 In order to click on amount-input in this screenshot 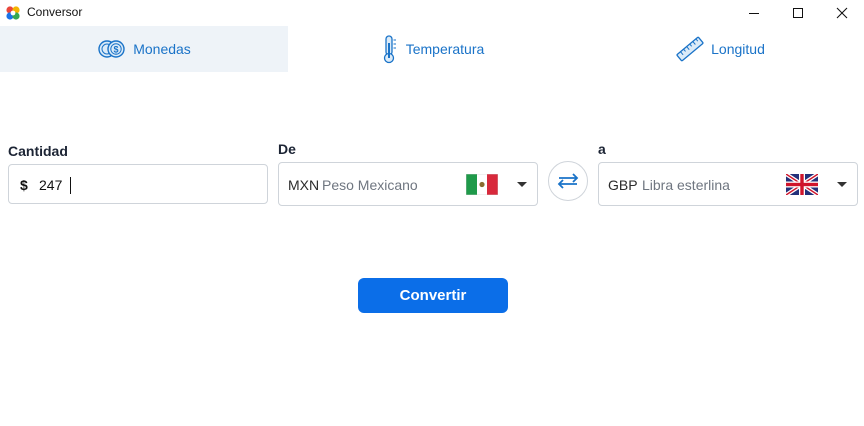, I will do `click(149, 185)`.